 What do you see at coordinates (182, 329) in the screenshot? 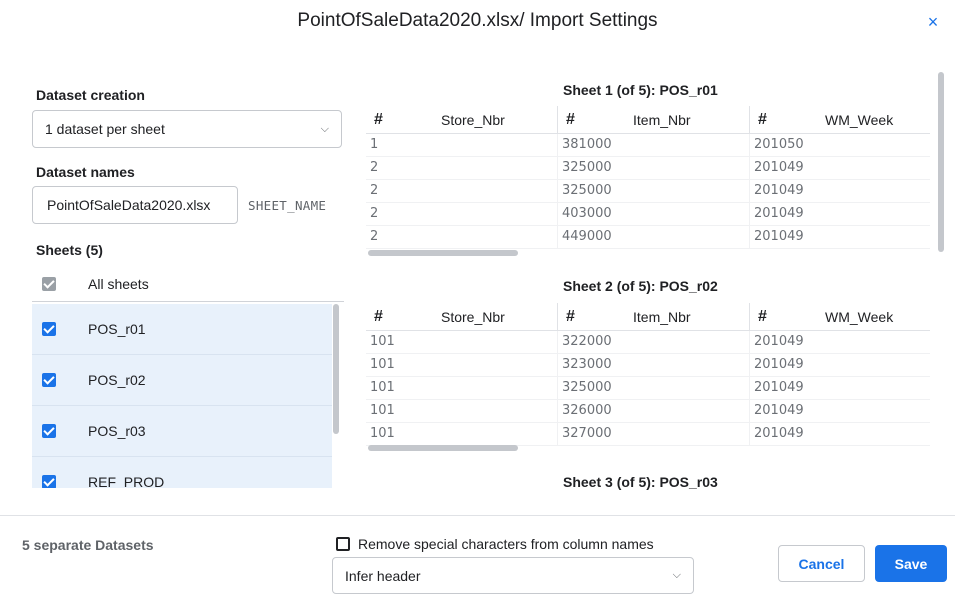
I see `sheet-item: POS_r01` at bounding box center [182, 329].